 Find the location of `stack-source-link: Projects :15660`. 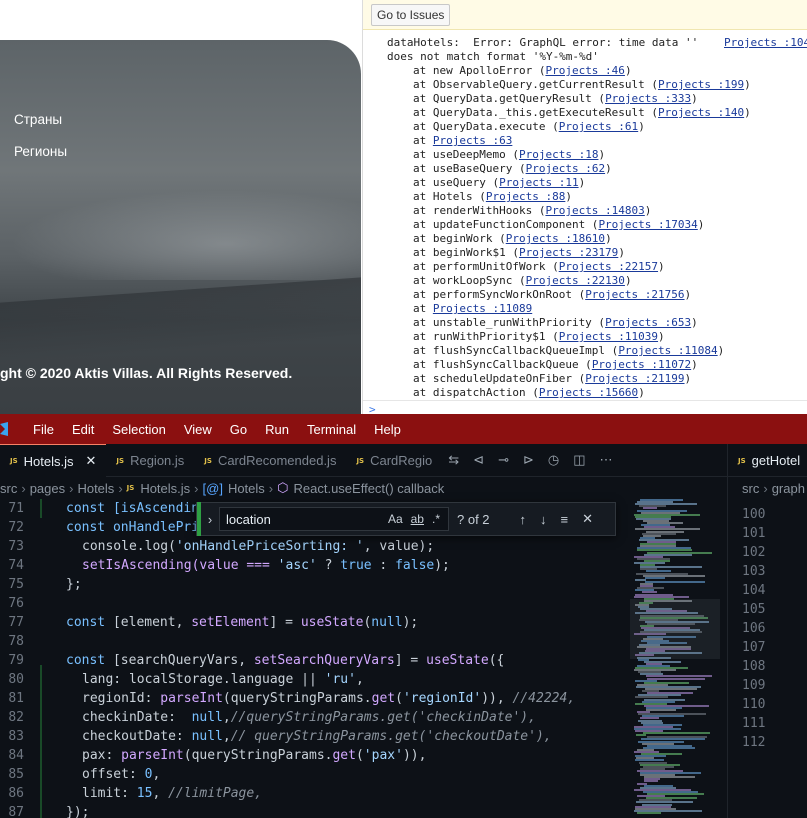

stack-source-link: Projects :15660 is located at coordinates (588, 392).